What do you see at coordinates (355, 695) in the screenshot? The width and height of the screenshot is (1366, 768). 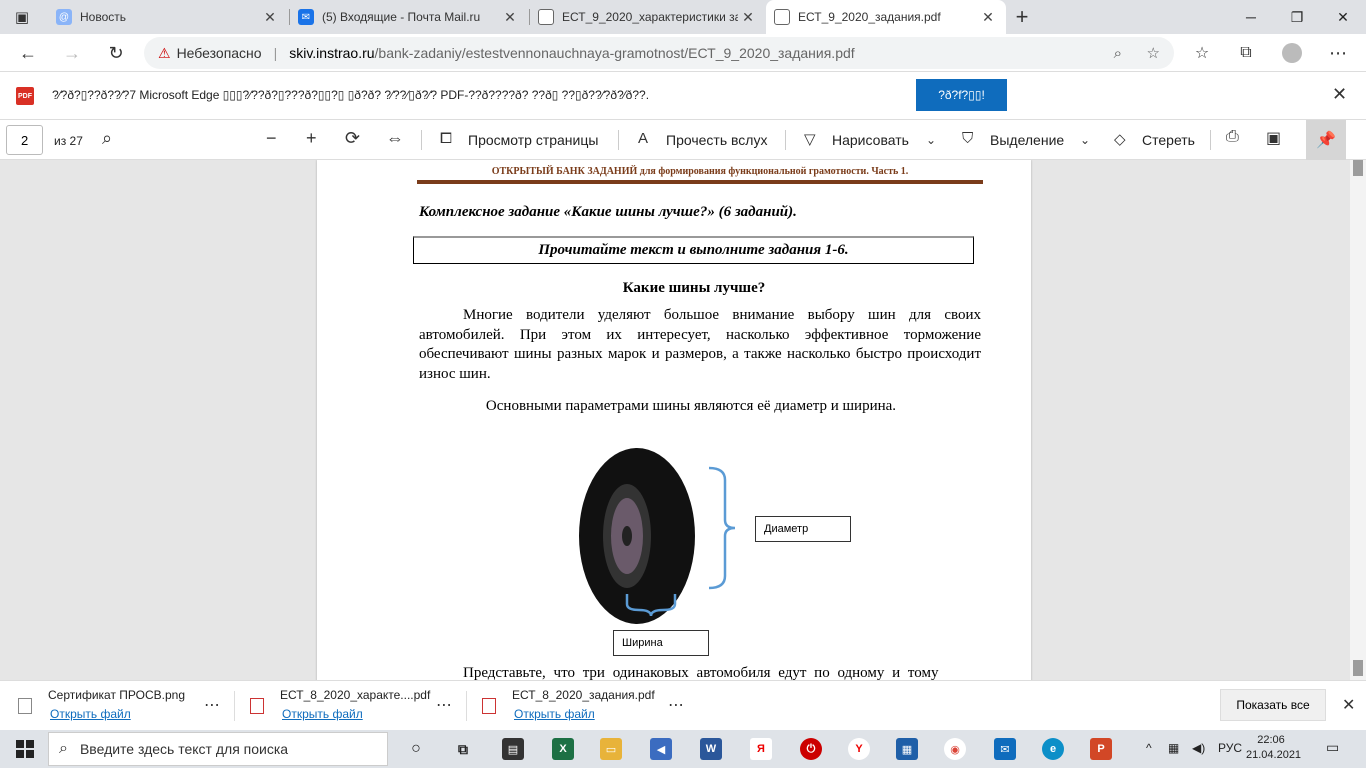 I see `download-filename: ЕСТ_8_2020_характе....pdf` at bounding box center [355, 695].